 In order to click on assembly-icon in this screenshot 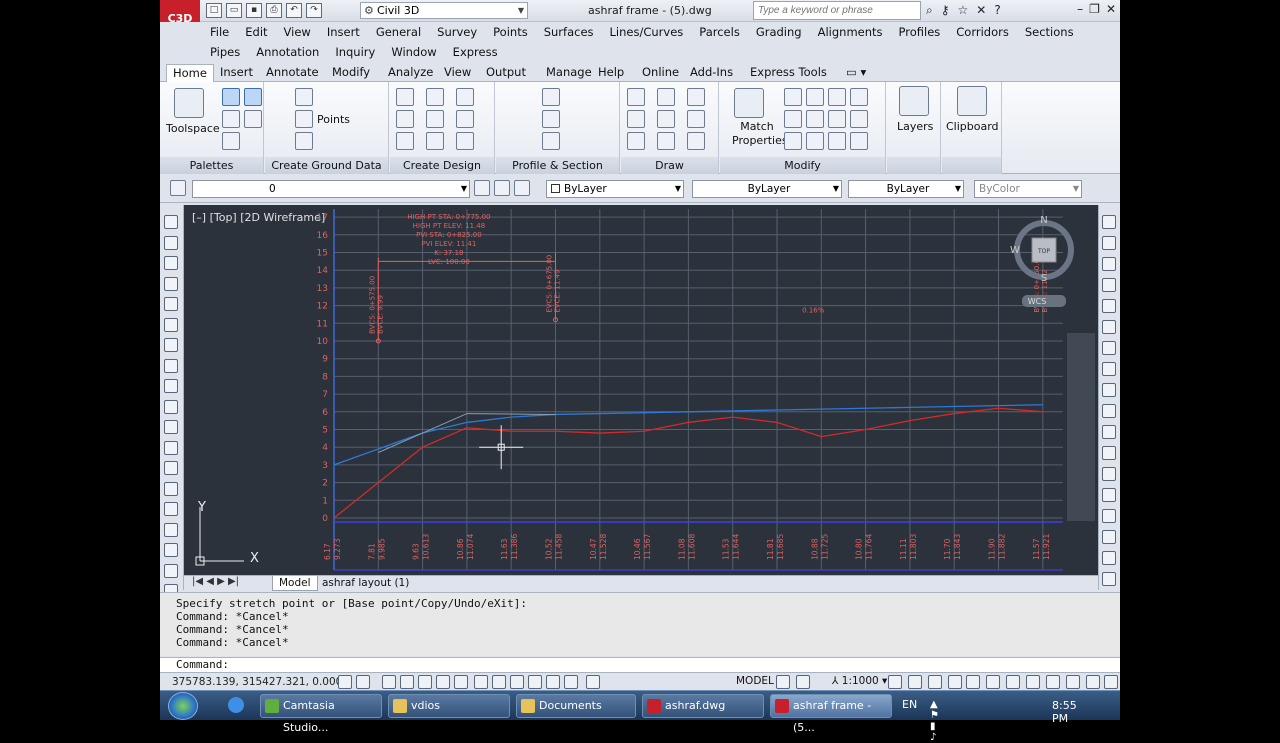, I will do `click(435, 141)`.